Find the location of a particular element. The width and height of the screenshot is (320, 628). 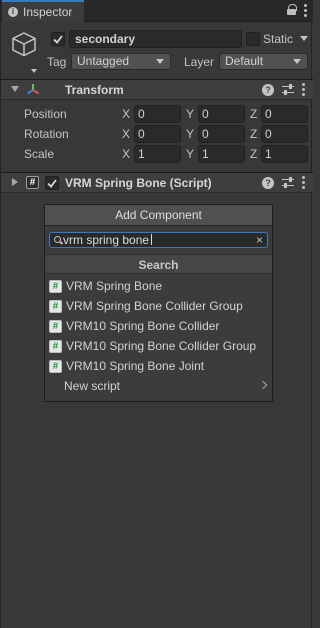

list-item: # VRM10 Spring Bone Collider Group is located at coordinates (158, 346).